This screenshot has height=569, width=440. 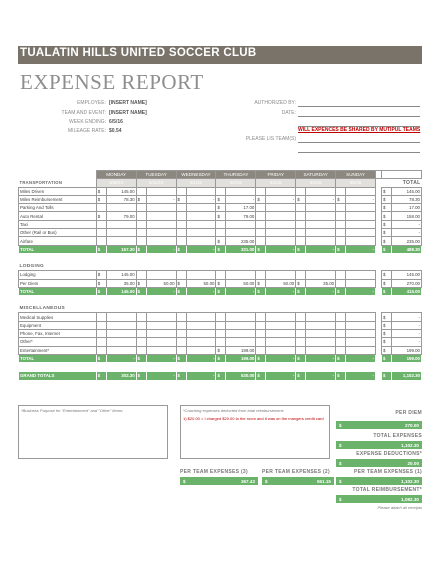 What do you see at coordinates (359, 142) in the screenshot?
I see `teams-field` at bounding box center [359, 142].